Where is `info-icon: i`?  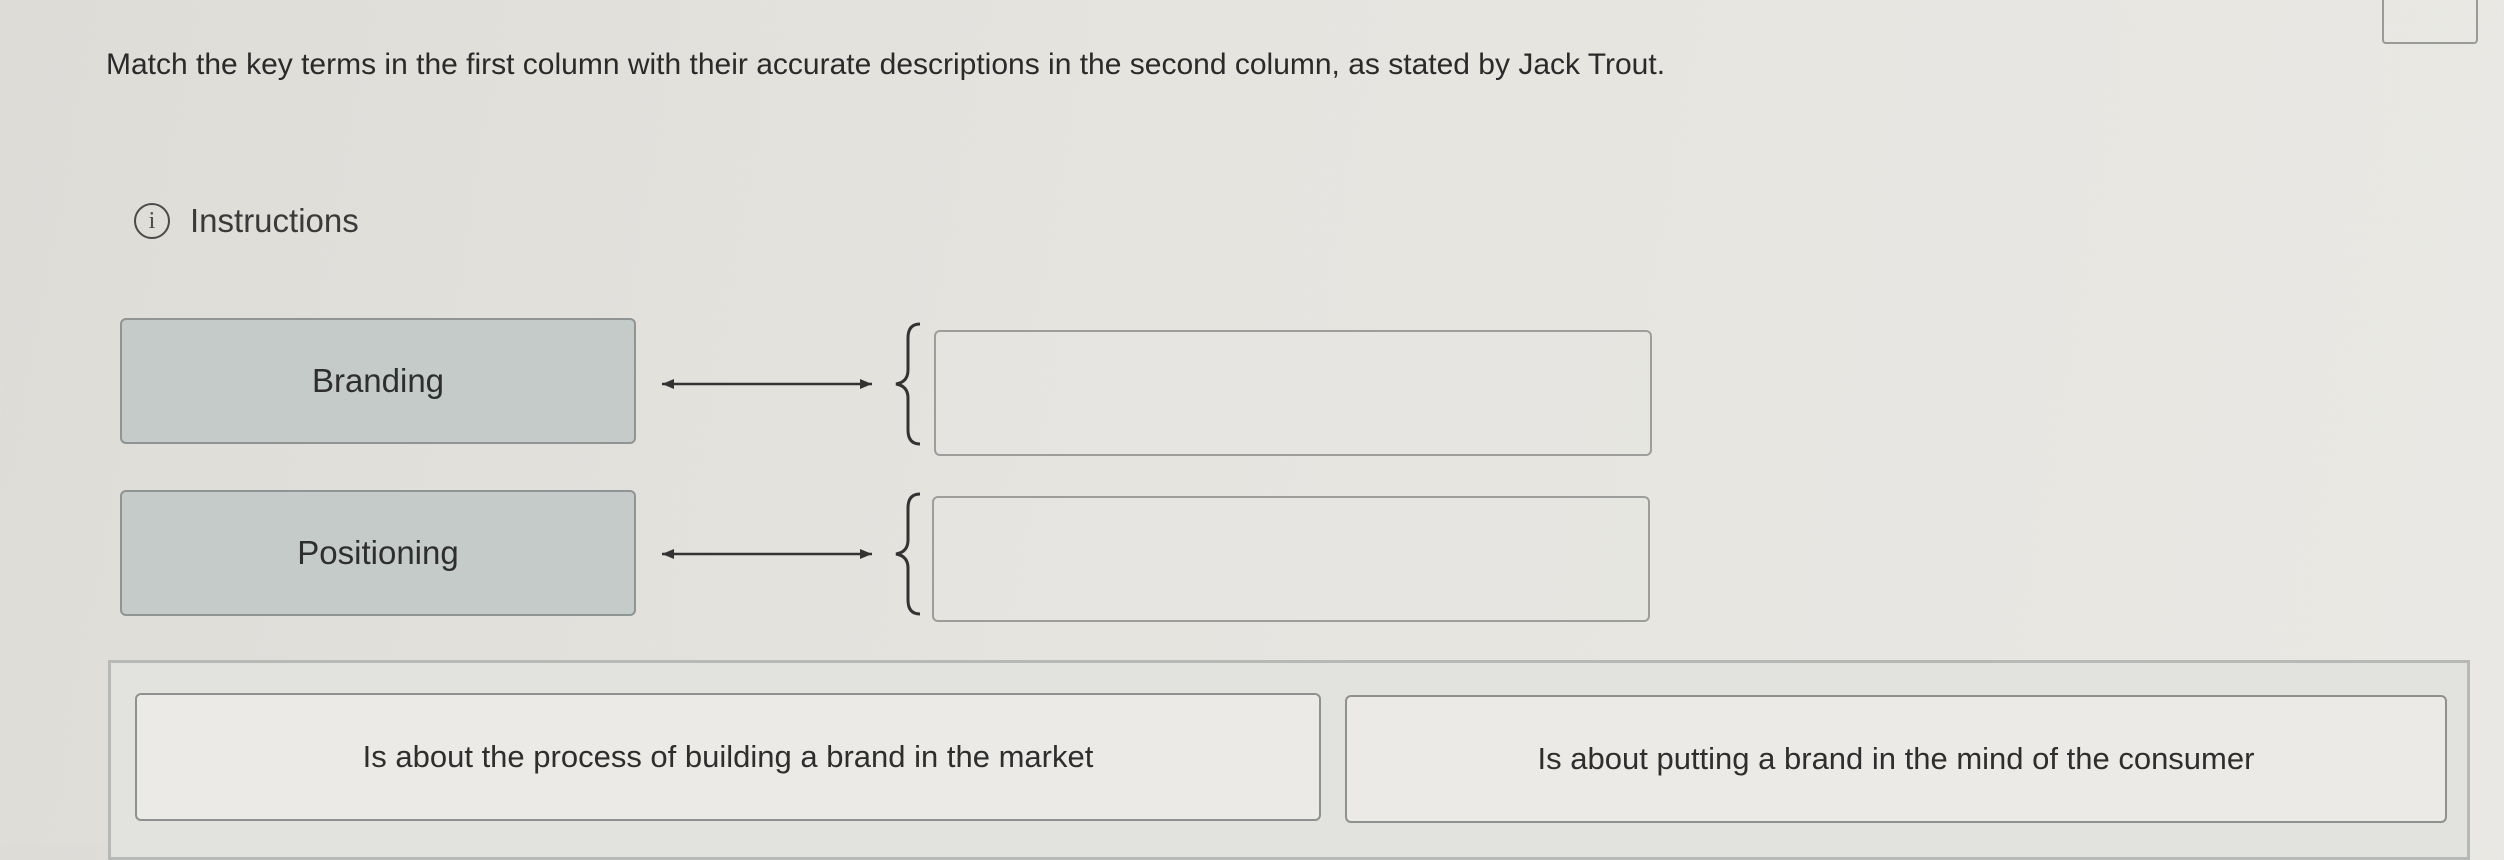 info-icon: i is located at coordinates (152, 221).